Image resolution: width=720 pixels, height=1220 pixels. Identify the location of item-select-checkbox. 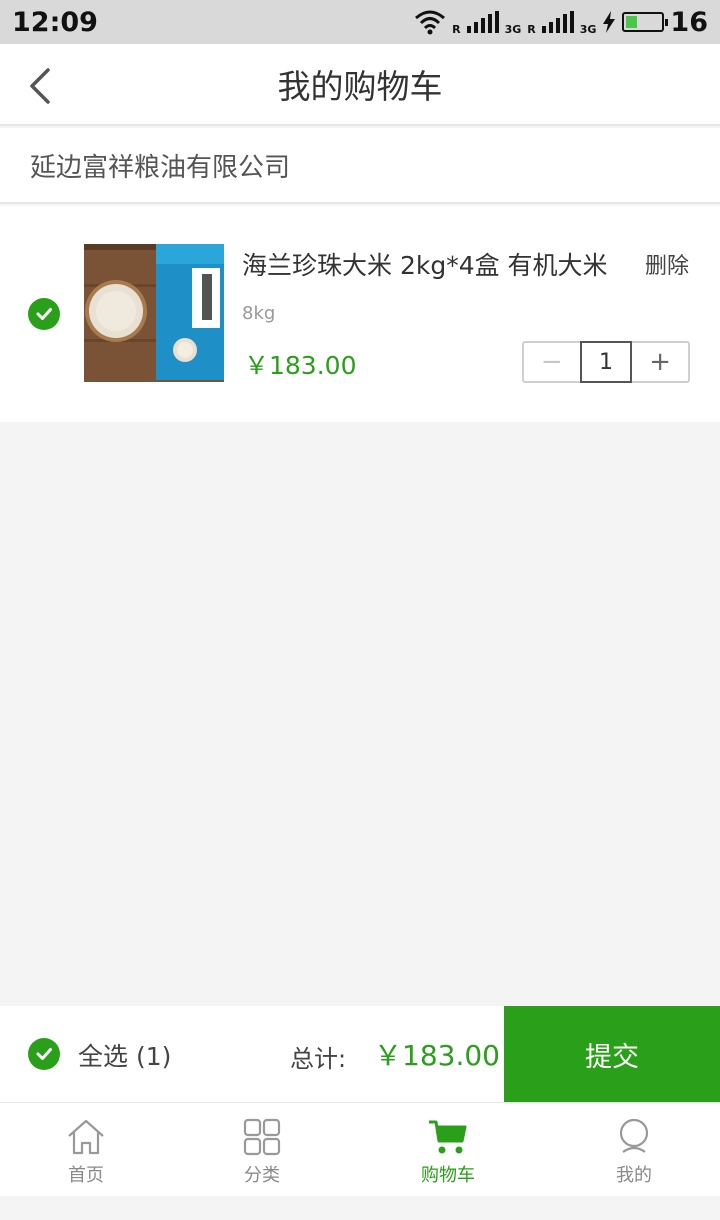
(44, 314).